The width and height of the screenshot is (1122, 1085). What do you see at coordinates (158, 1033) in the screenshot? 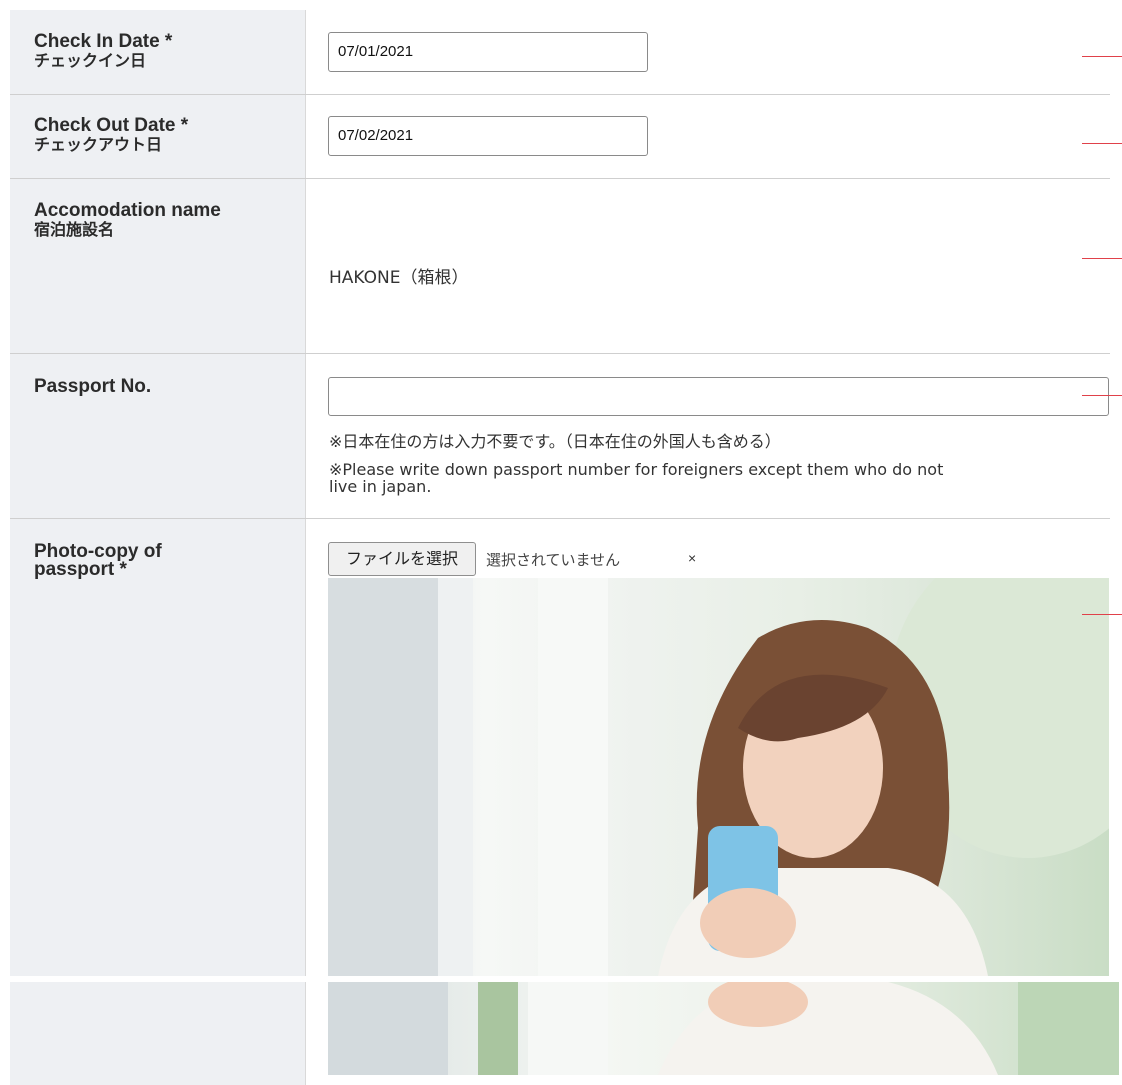
I see `passport-photo-label-cell-continued` at bounding box center [158, 1033].